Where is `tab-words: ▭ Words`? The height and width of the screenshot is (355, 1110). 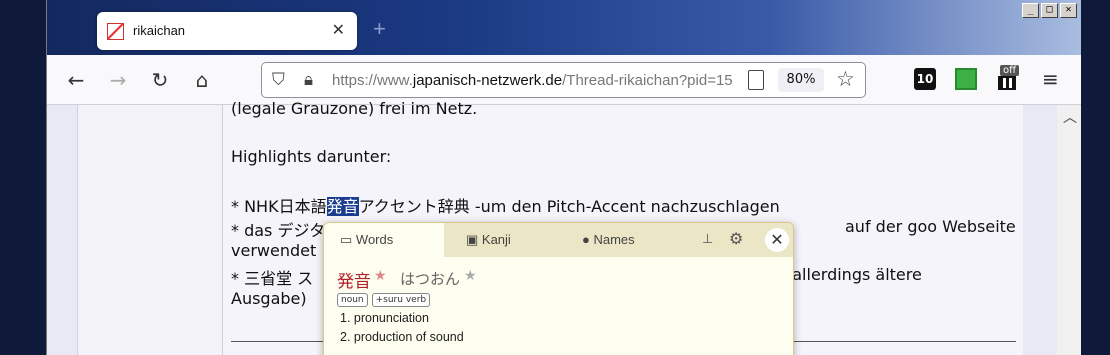 tab-words: ▭ Words is located at coordinates (384, 240).